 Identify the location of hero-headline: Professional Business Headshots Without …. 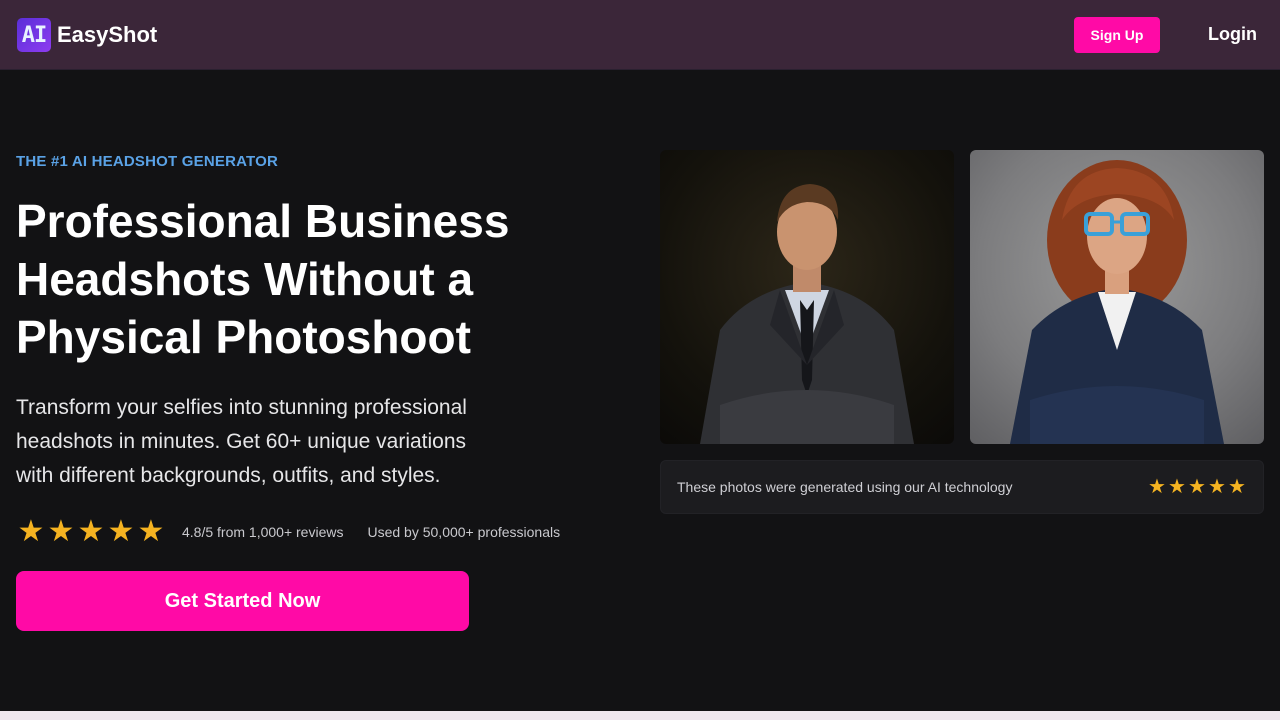
(276, 279).